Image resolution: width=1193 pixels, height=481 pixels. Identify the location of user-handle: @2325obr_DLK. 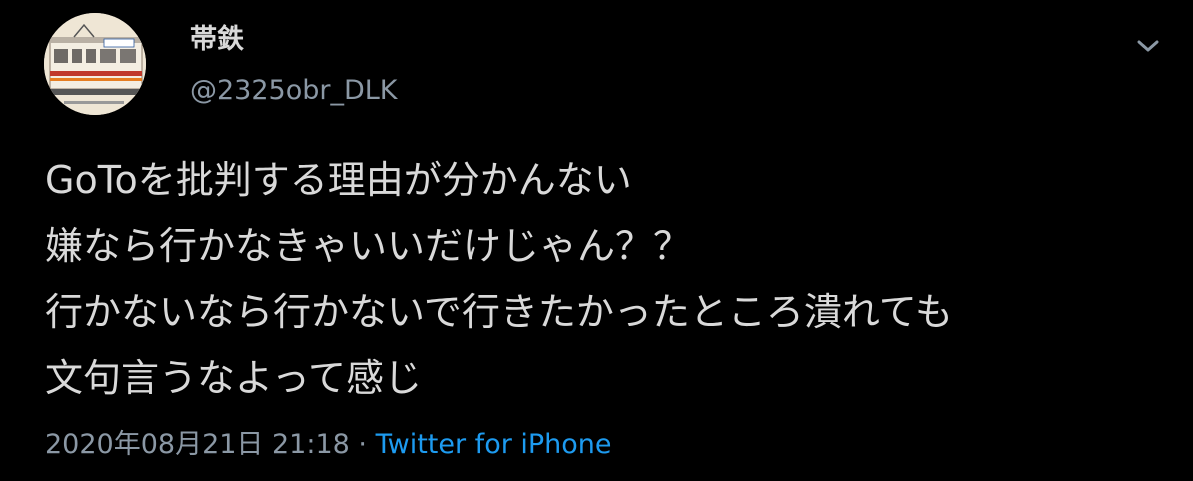
(294, 91).